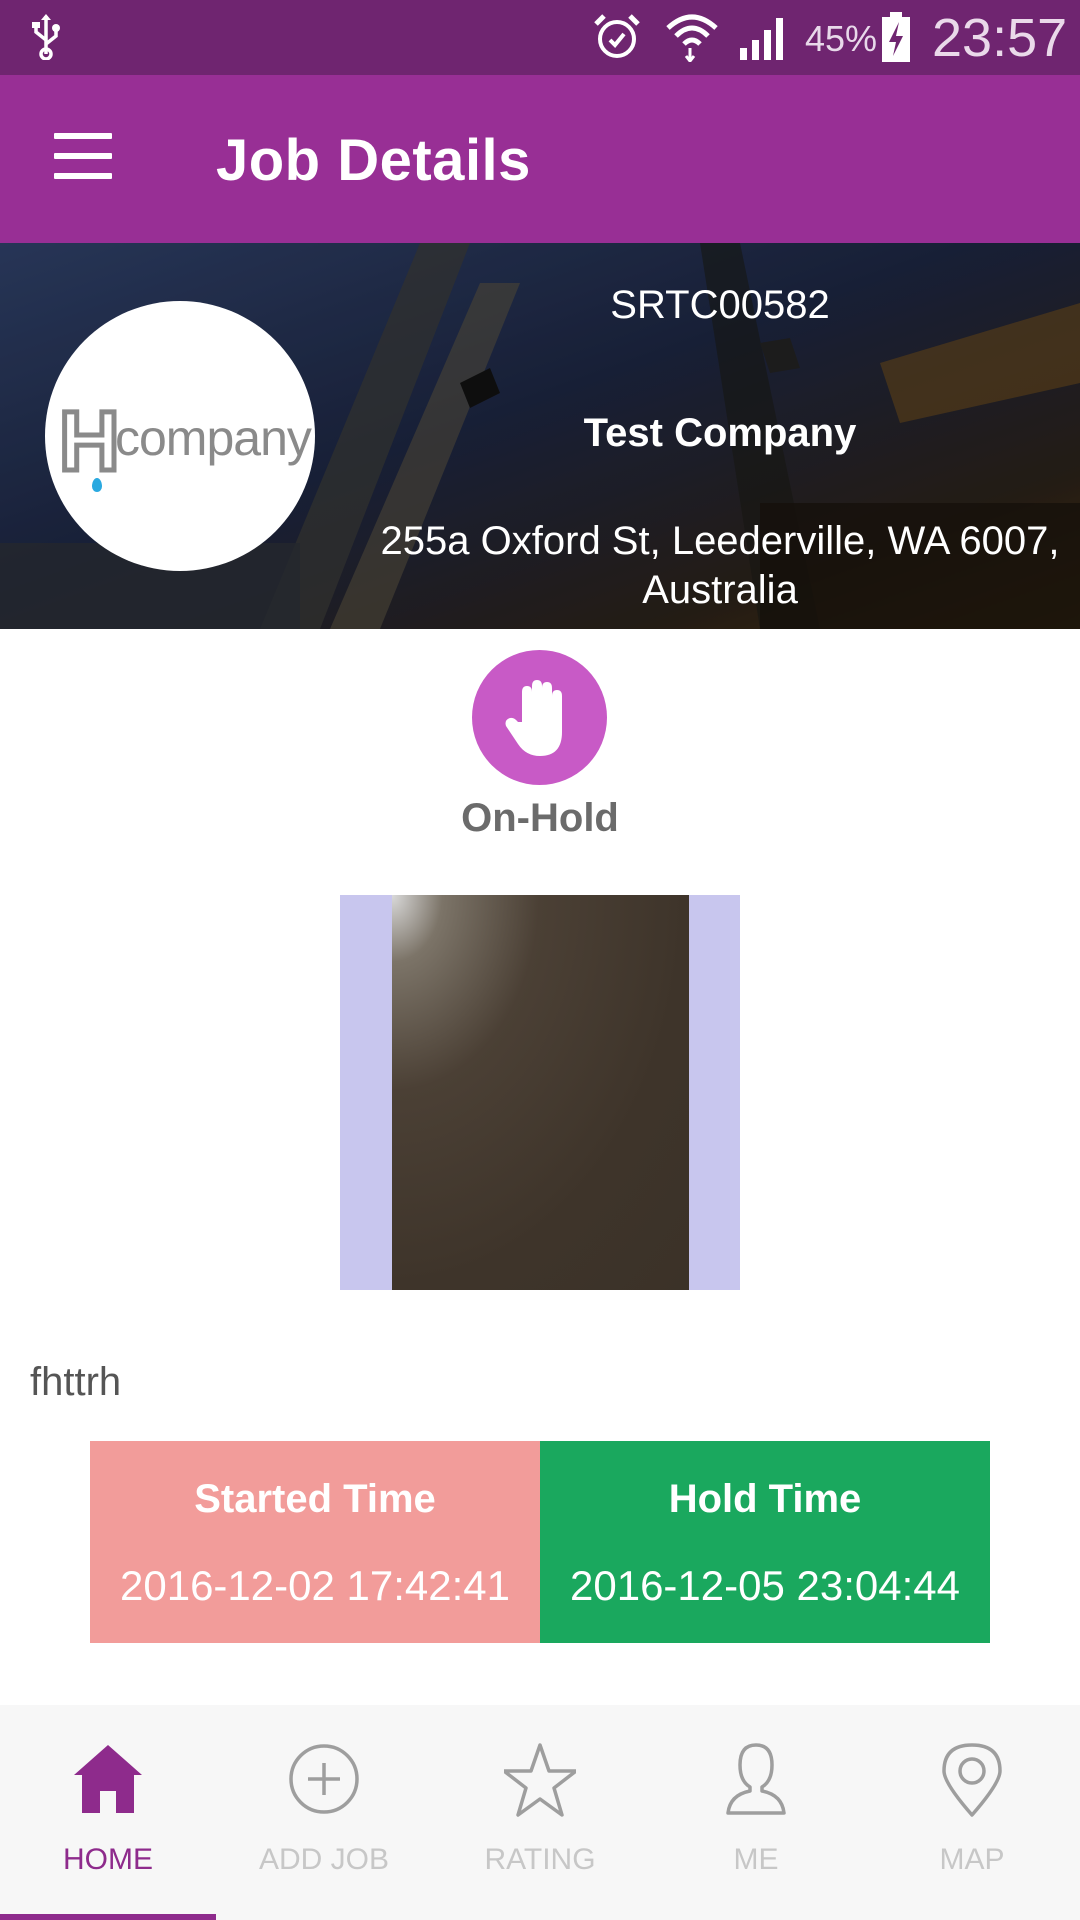  What do you see at coordinates (540, 1859) in the screenshot?
I see `nav-label-rating: RATING` at bounding box center [540, 1859].